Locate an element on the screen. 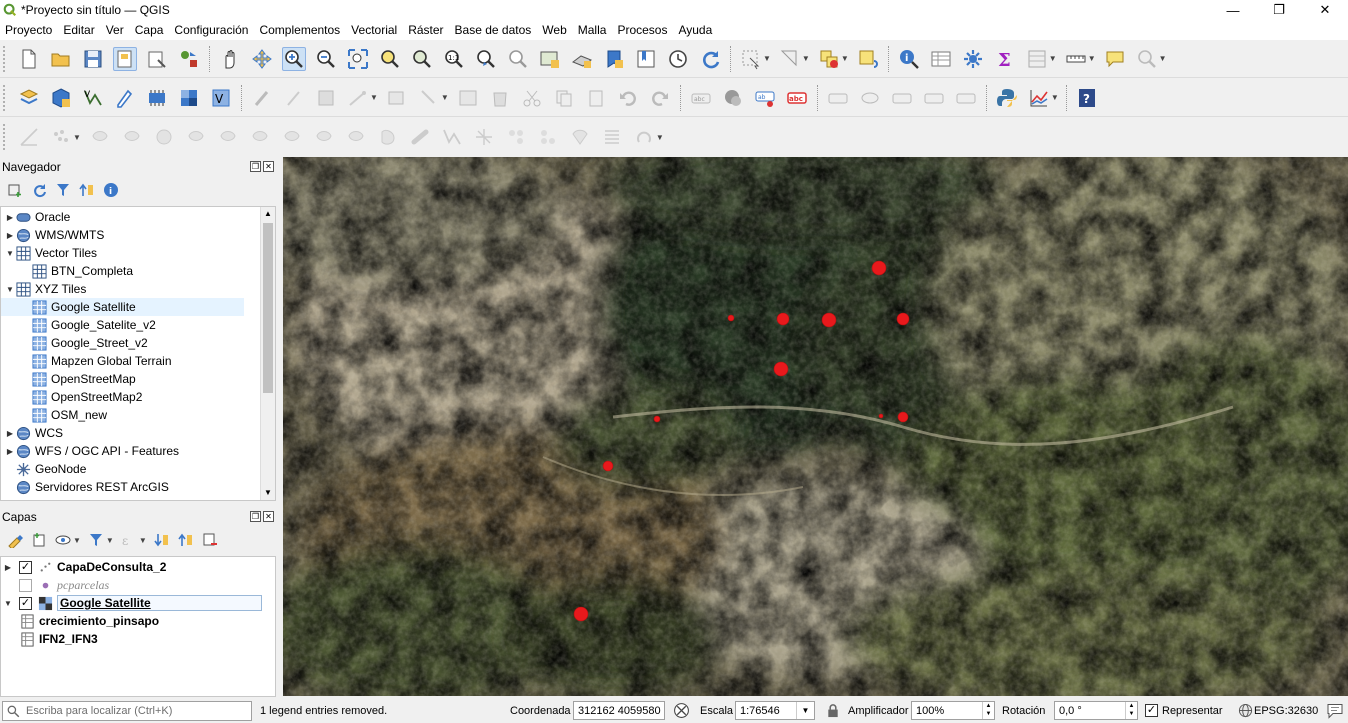  rotation-stepper: ▲ ▼ is located at coordinates (1131, 710).